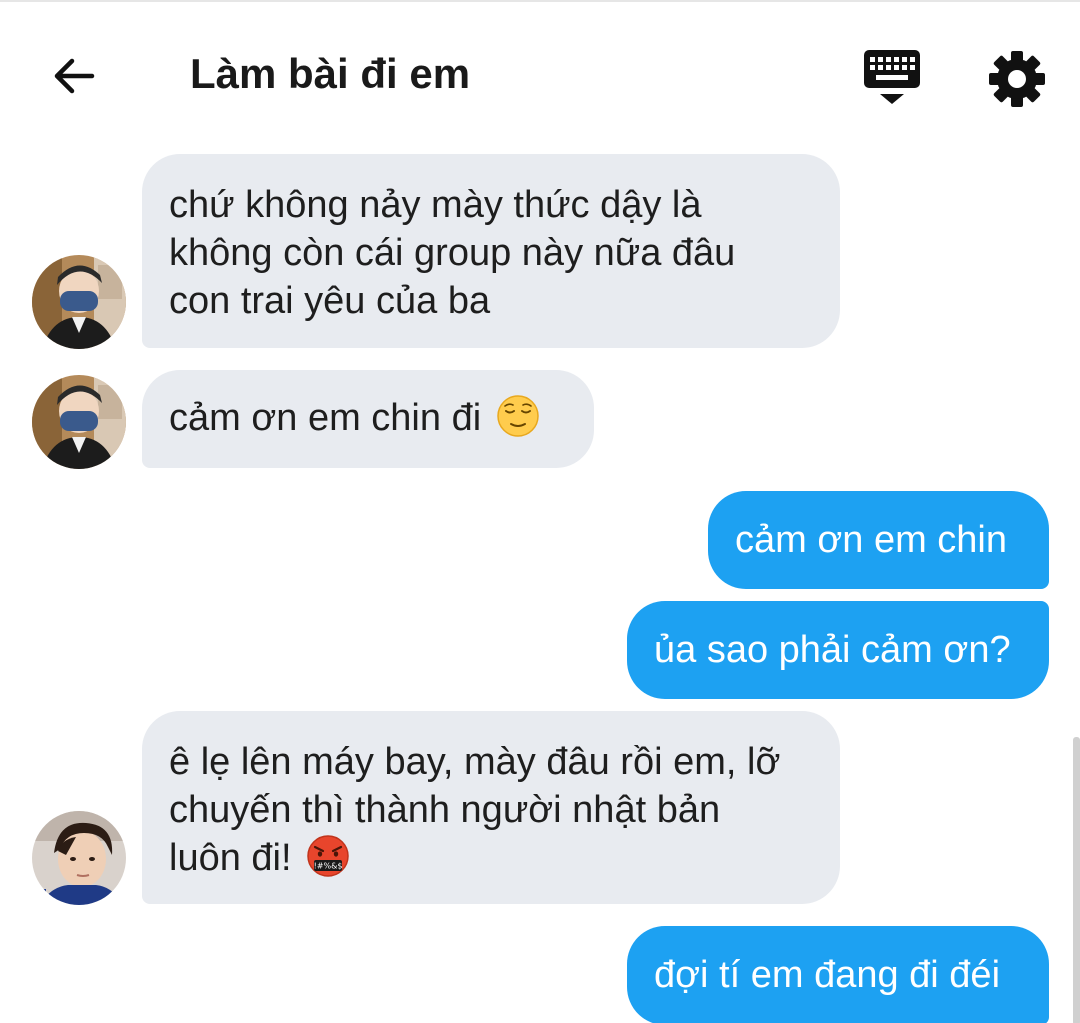 This screenshot has width=1080, height=1023. I want to click on back-button, so click(74, 76).